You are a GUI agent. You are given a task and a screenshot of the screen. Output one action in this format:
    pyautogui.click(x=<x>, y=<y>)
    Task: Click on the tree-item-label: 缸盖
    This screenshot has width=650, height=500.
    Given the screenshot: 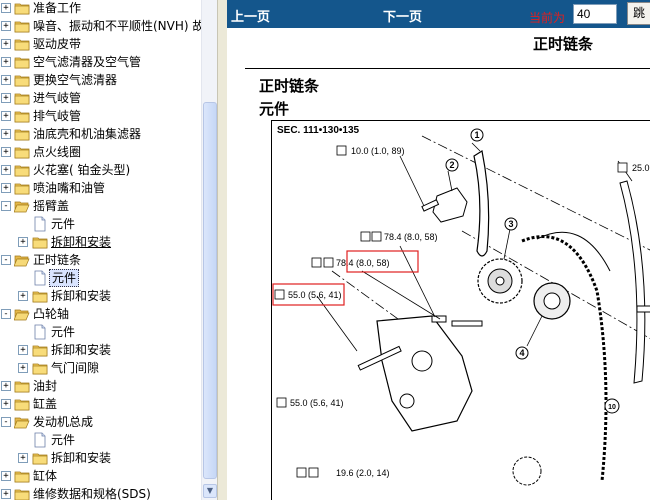 What is the action you would take?
    pyautogui.click(x=45, y=404)
    